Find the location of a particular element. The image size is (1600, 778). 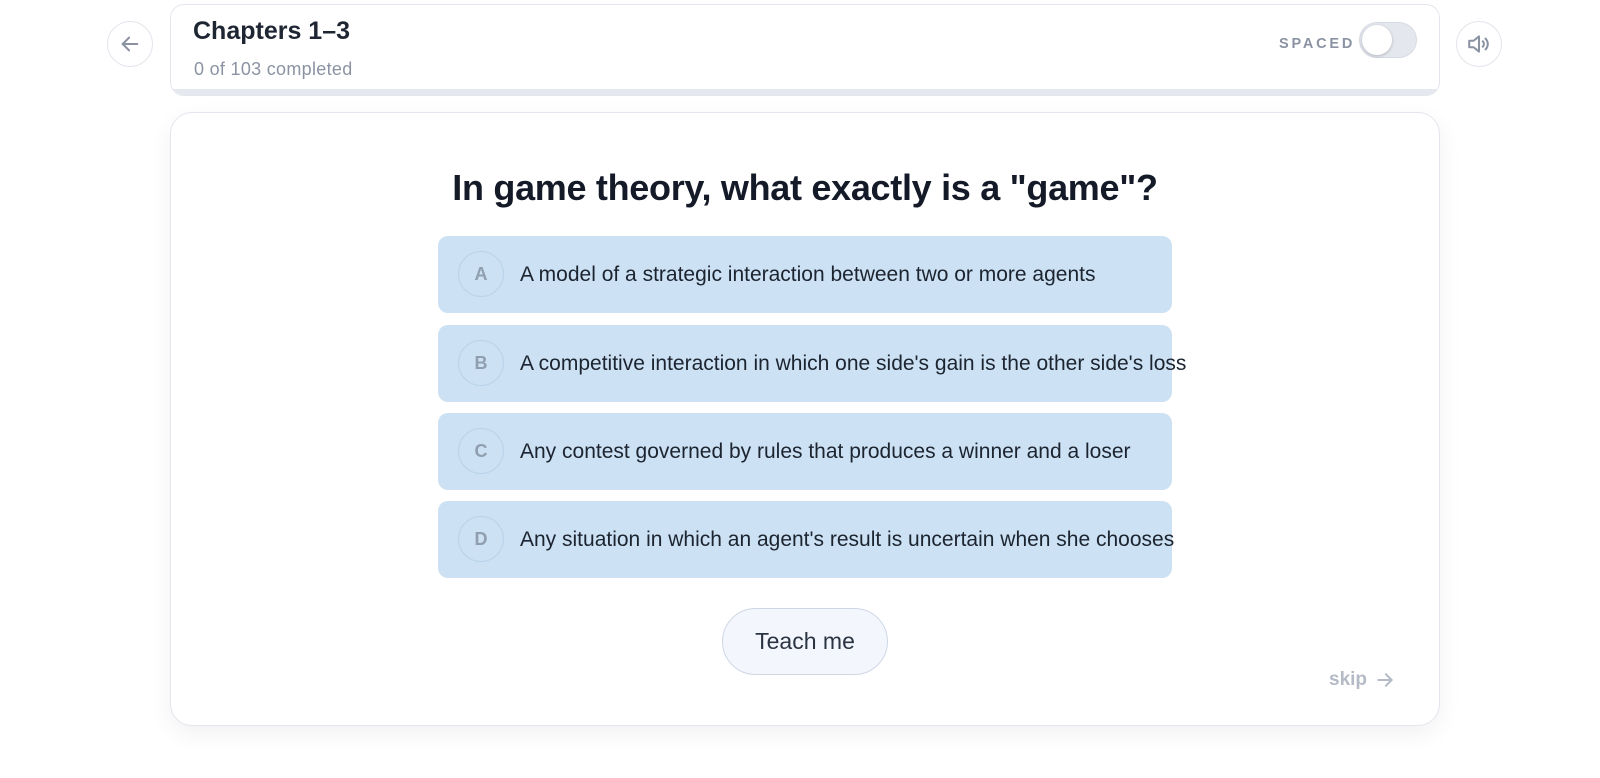

arrow-right-icon is located at coordinates (1385, 680).